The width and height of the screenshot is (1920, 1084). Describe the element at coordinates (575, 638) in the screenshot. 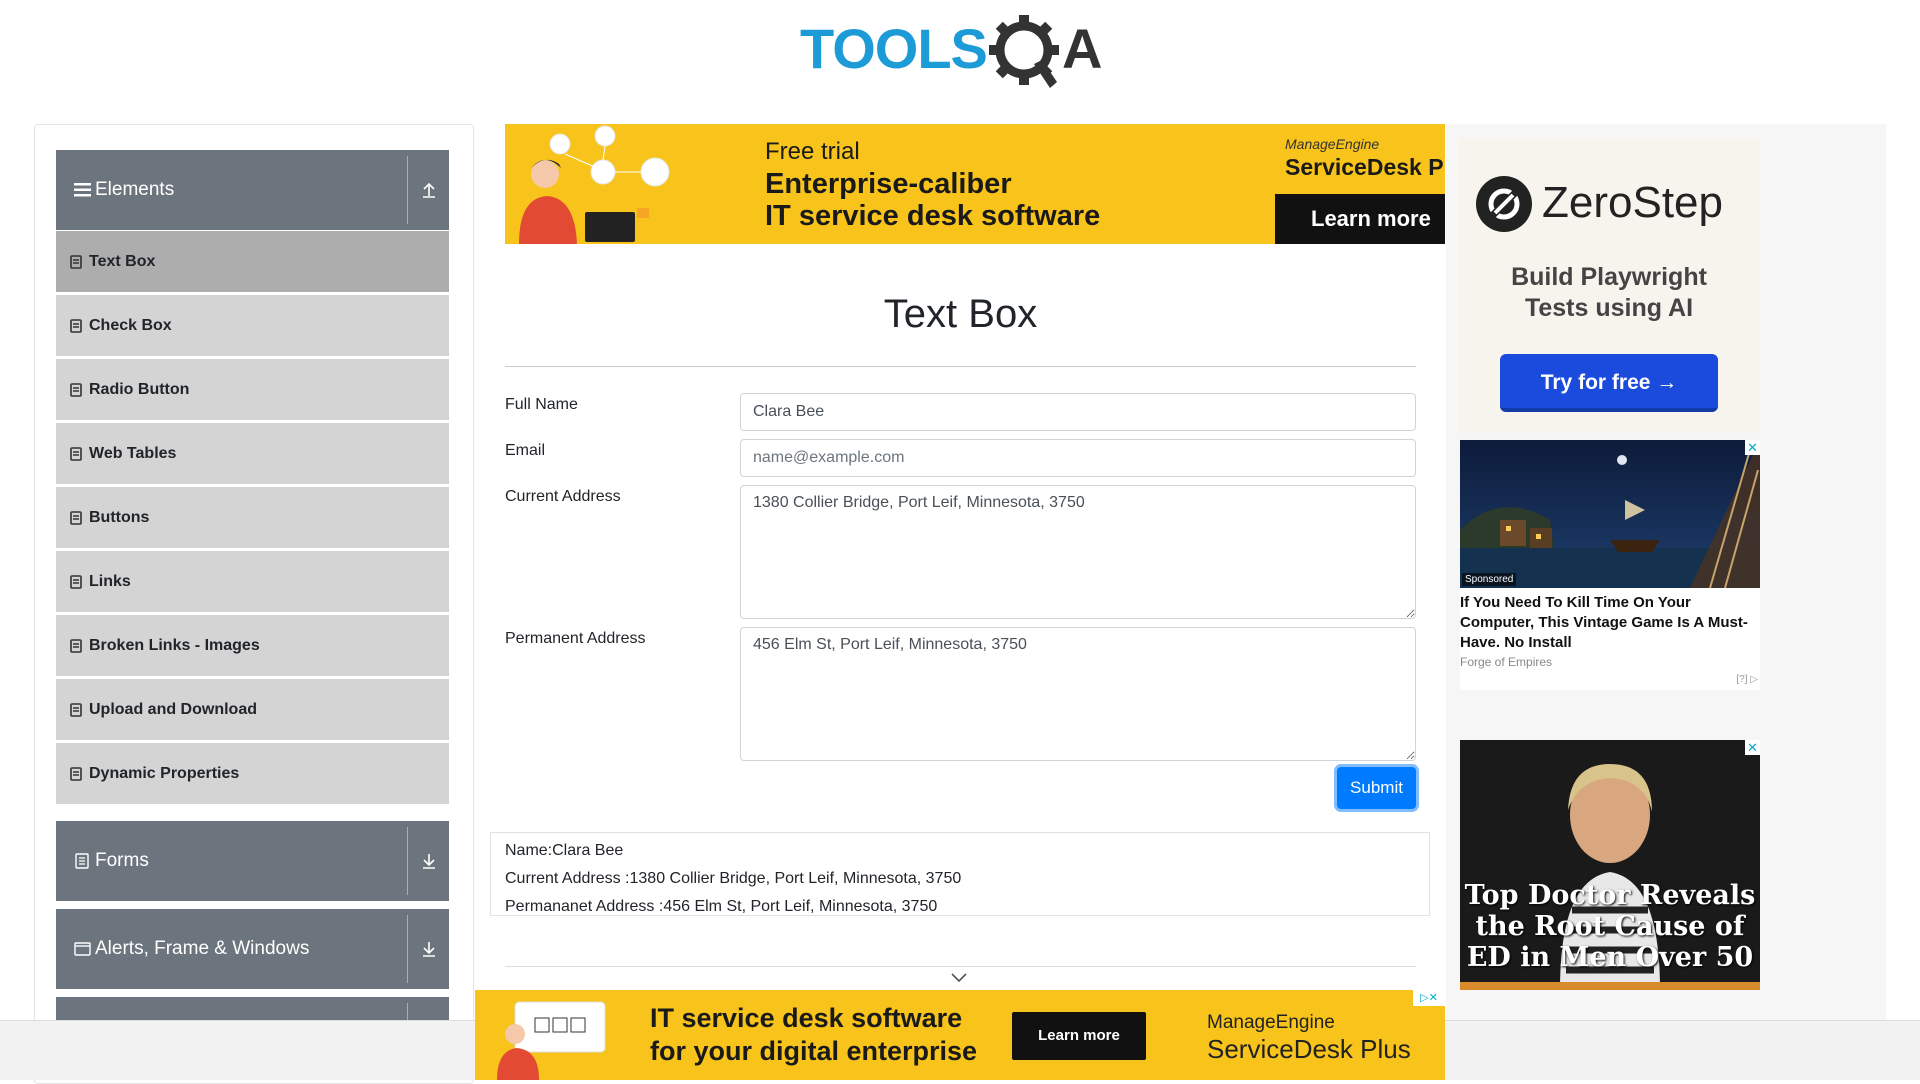

I see `permanent-address-label: Permanent Address` at that location.